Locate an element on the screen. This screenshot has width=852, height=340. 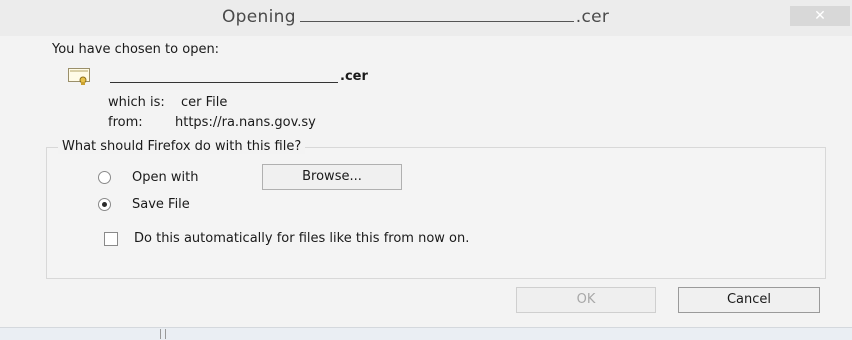
save-file-label: Save File is located at coordinates (161, 204).